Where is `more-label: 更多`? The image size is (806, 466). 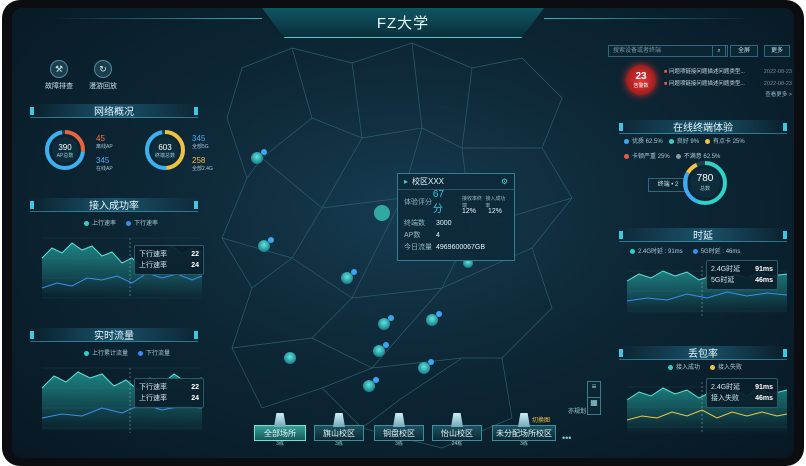 more-label: 更多 is located at coordinates (776, 51).